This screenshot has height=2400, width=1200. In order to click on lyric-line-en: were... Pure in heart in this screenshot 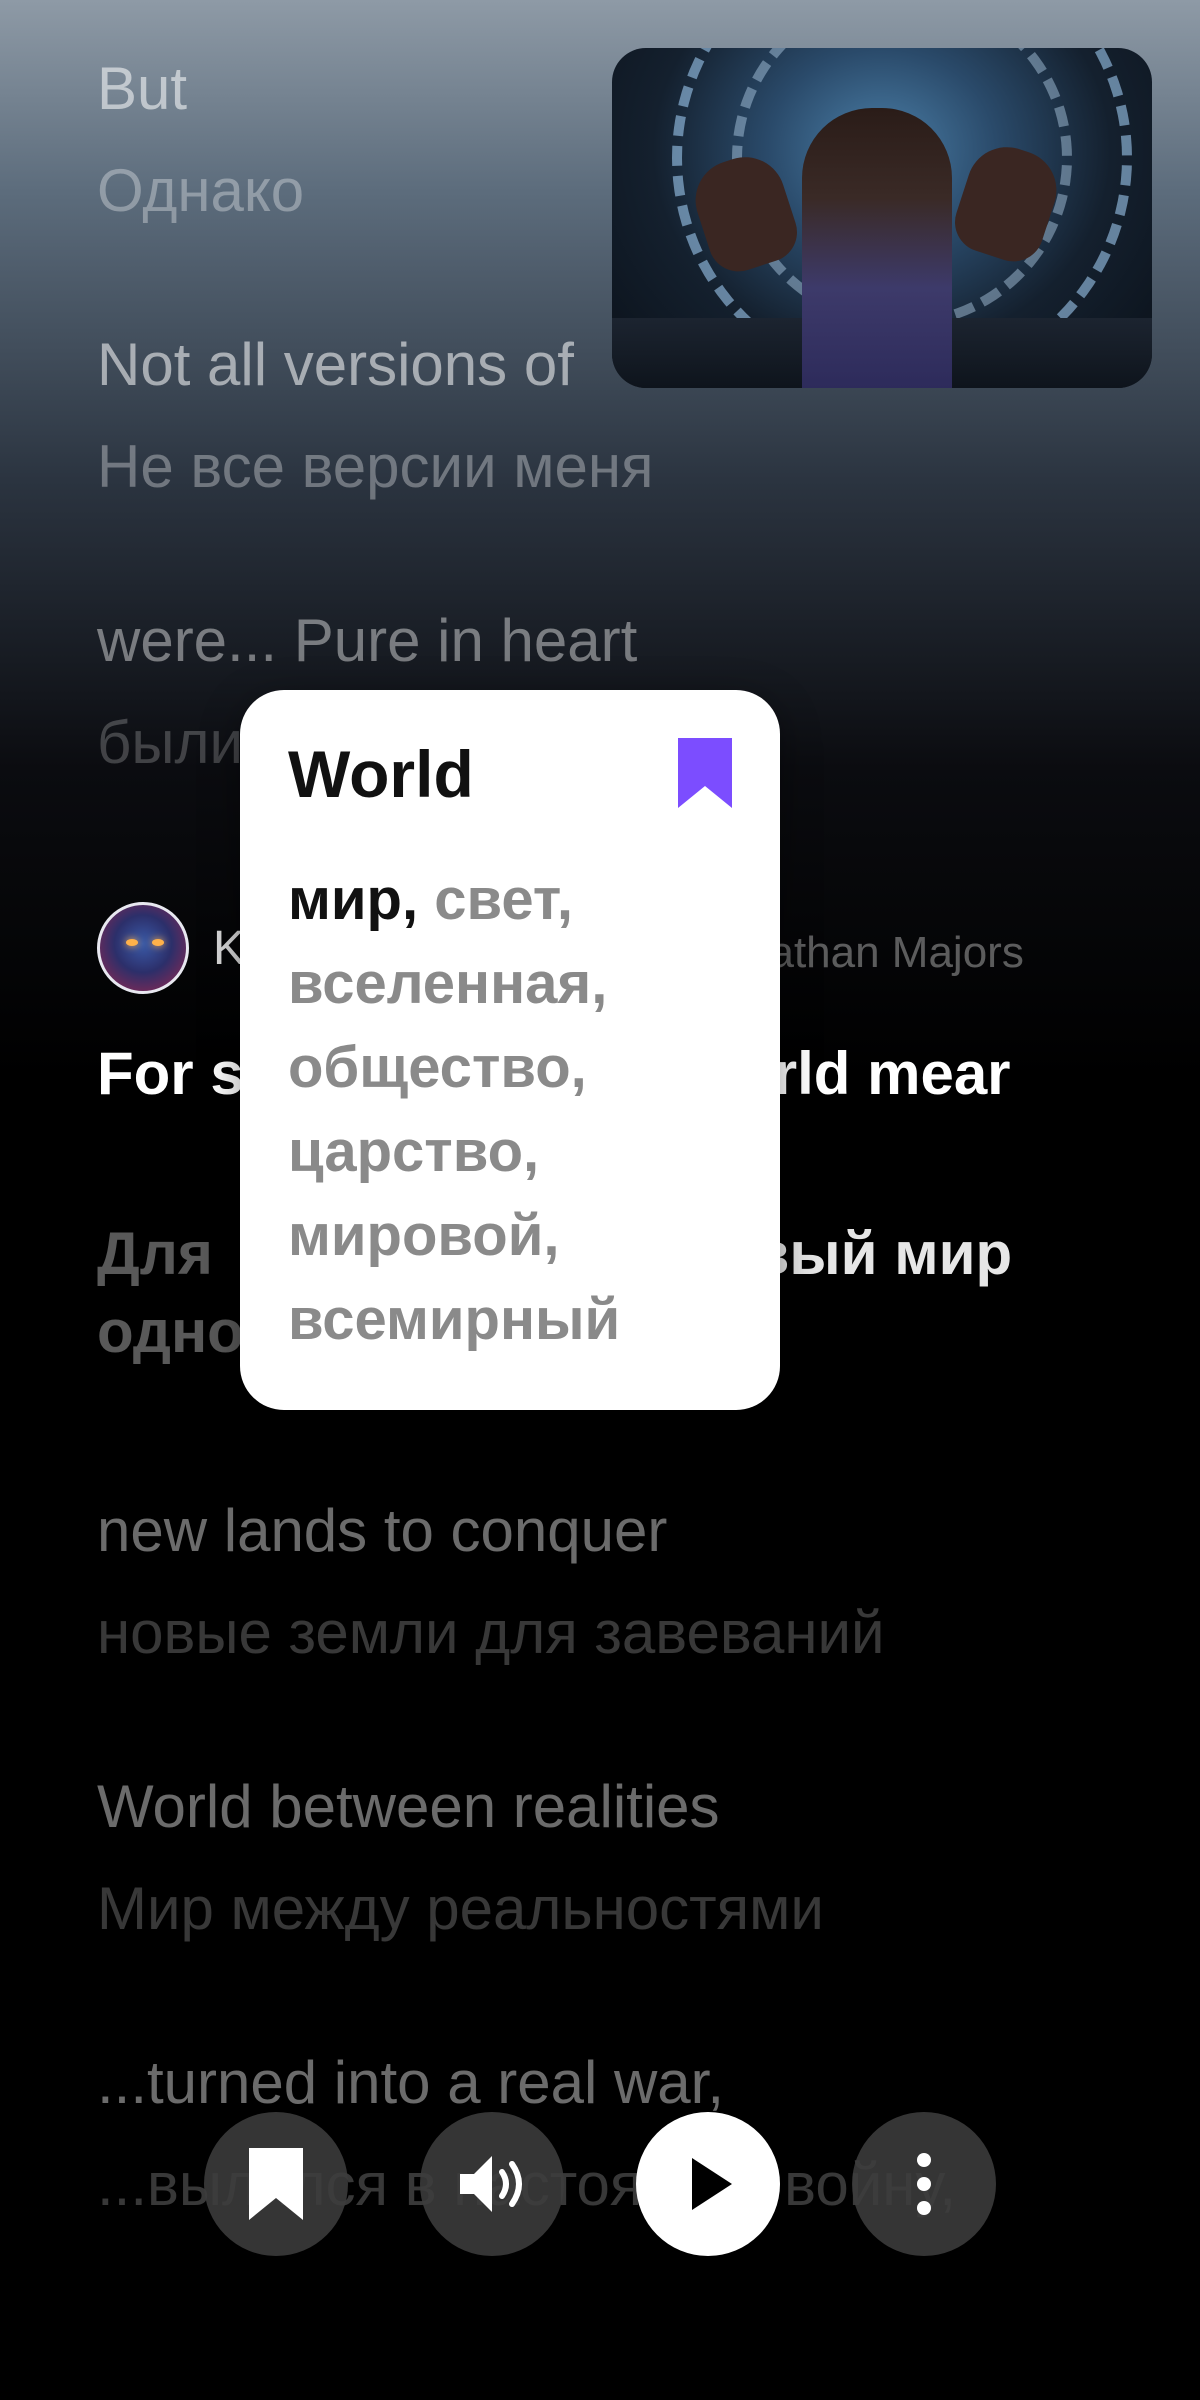, I will do `click(367, 641)`.